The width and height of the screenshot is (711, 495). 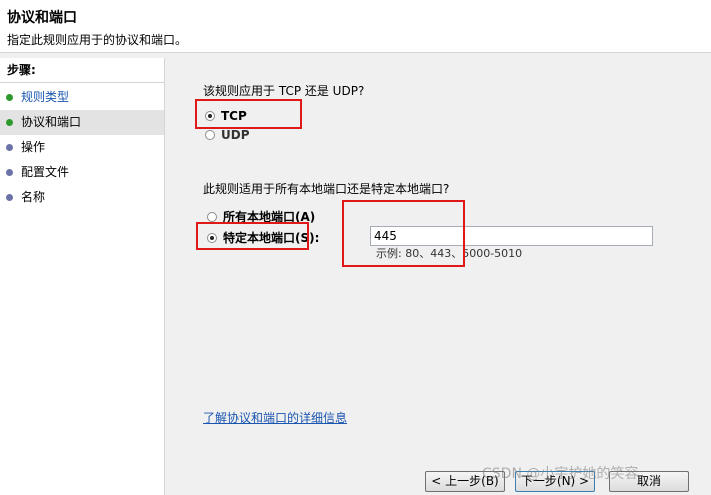 What do you see at coordinates (82, 147) in the screenshot?
I see `step-action: 操作` at bounding box center [82, 147].